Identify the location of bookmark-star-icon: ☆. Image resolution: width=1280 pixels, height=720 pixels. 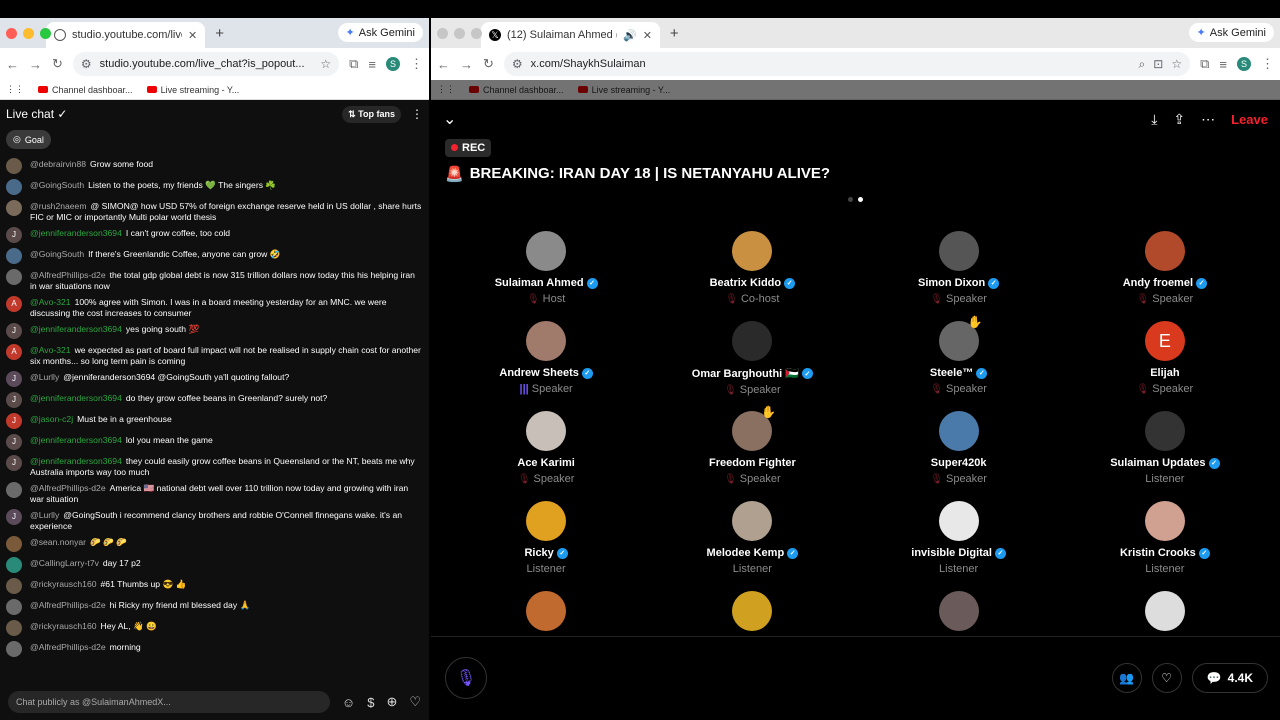
(325, 64).